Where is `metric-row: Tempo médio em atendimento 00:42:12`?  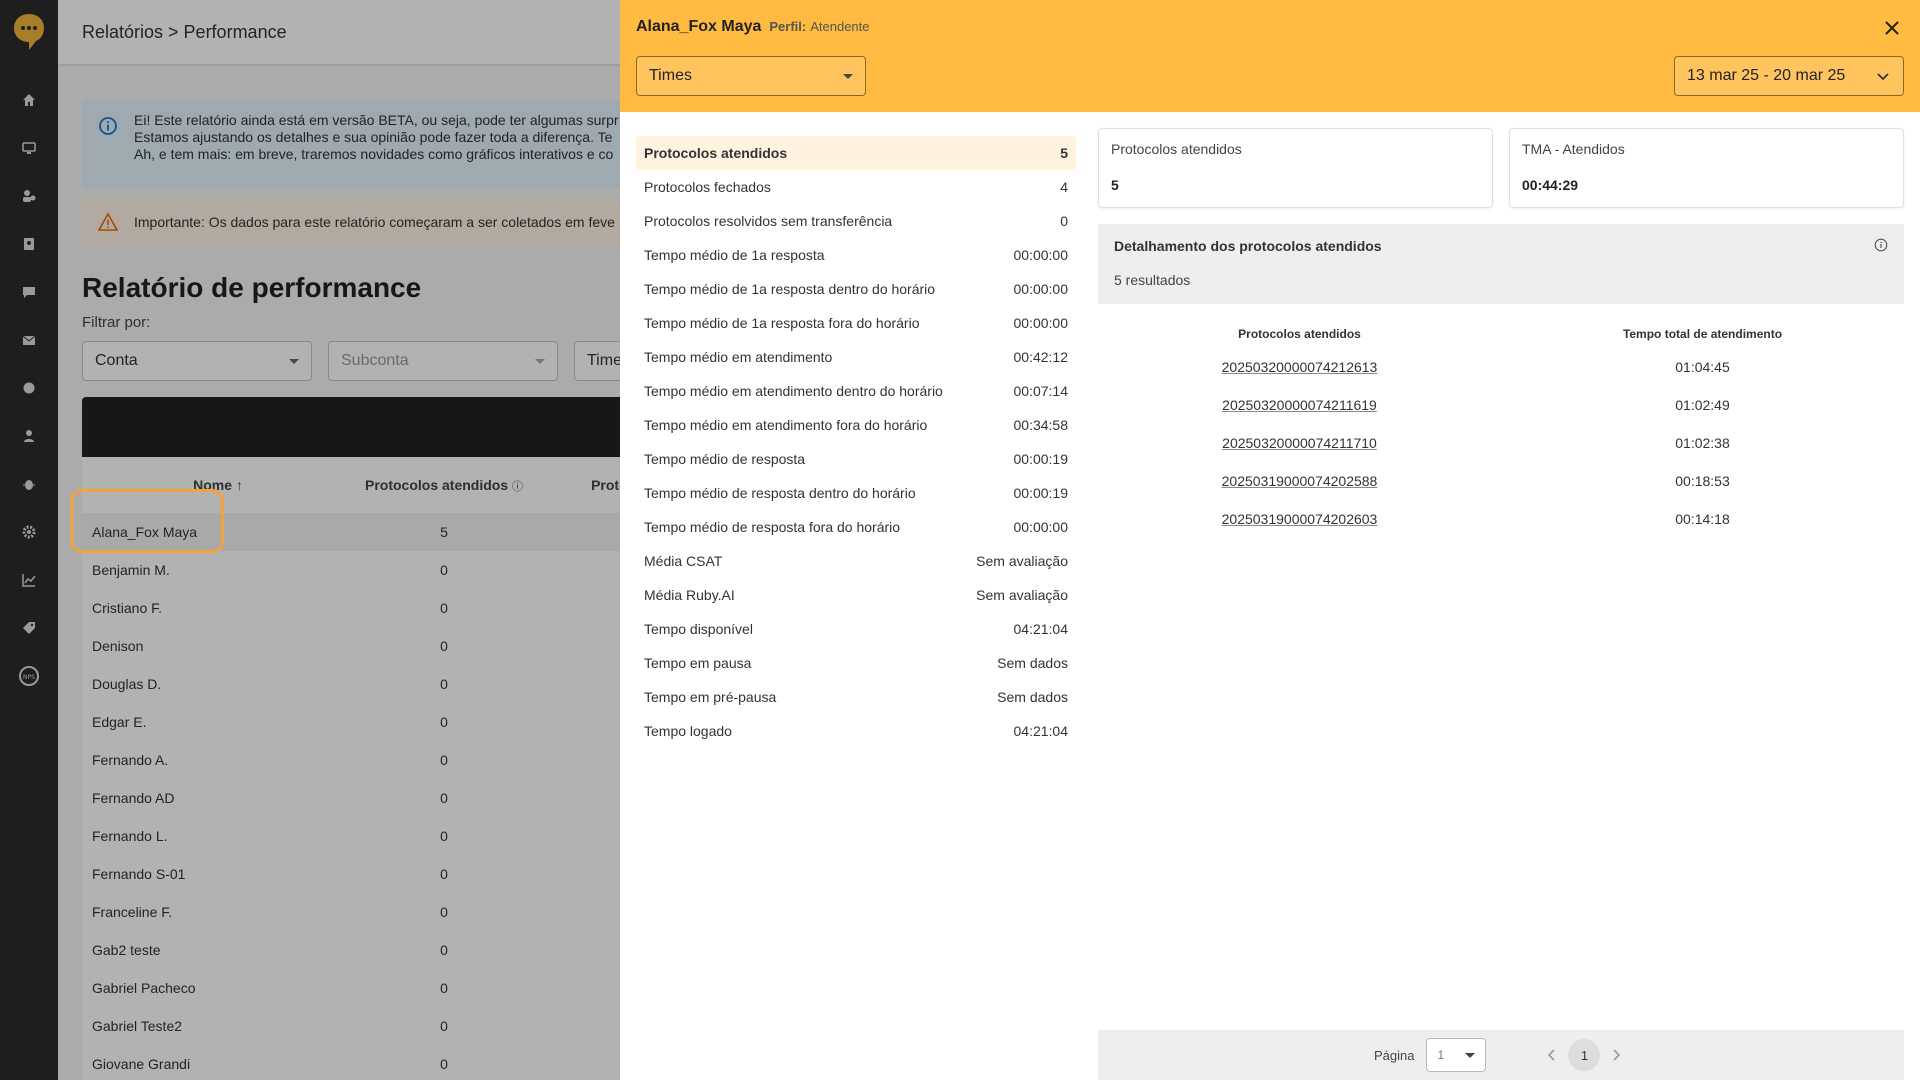
metric-row: Tempo médio em atendimento 00:42:12 is located at coordinates (856, 357).